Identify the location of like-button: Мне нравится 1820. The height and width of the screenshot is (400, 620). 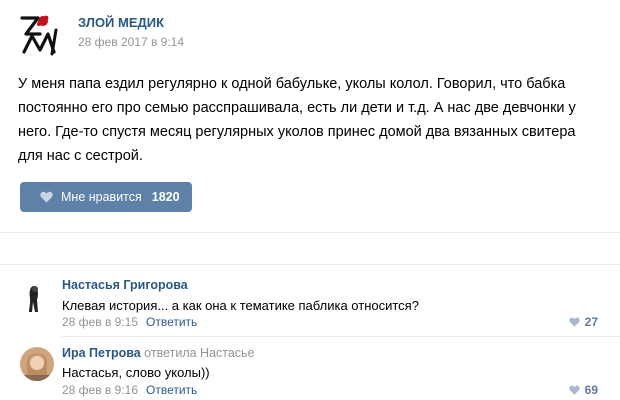
(106, 197).